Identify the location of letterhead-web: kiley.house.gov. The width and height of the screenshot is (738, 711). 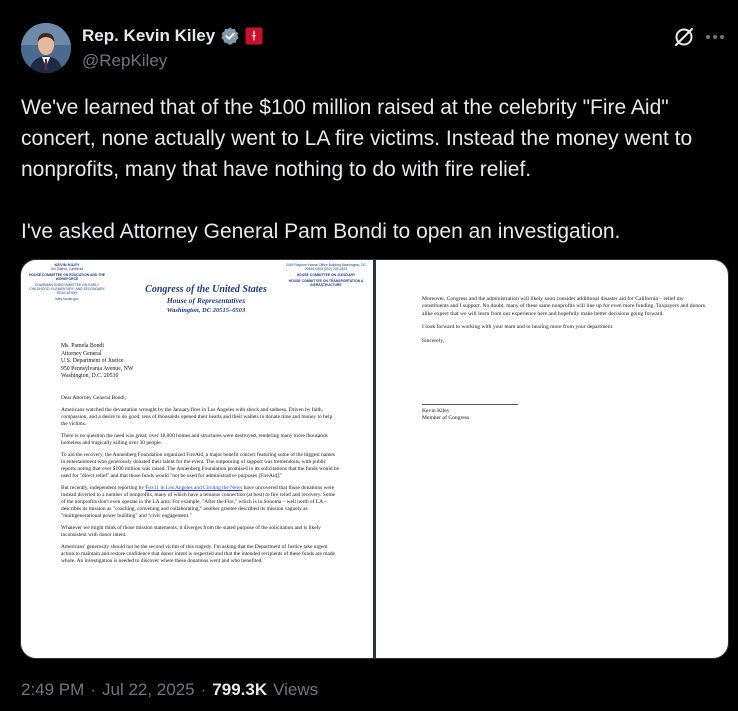
(67, 299).